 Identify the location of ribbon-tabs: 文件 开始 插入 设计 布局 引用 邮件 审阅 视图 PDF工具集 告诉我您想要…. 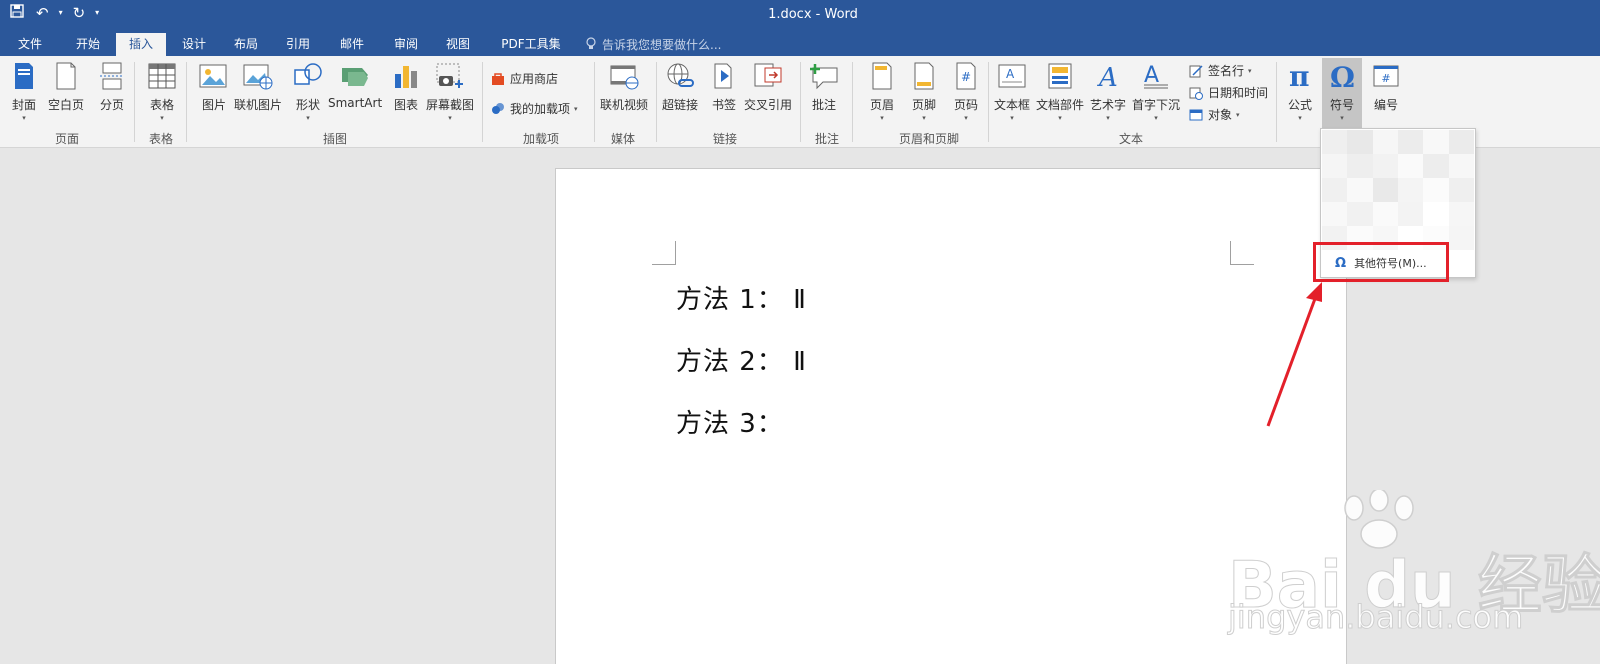
(800, 43).